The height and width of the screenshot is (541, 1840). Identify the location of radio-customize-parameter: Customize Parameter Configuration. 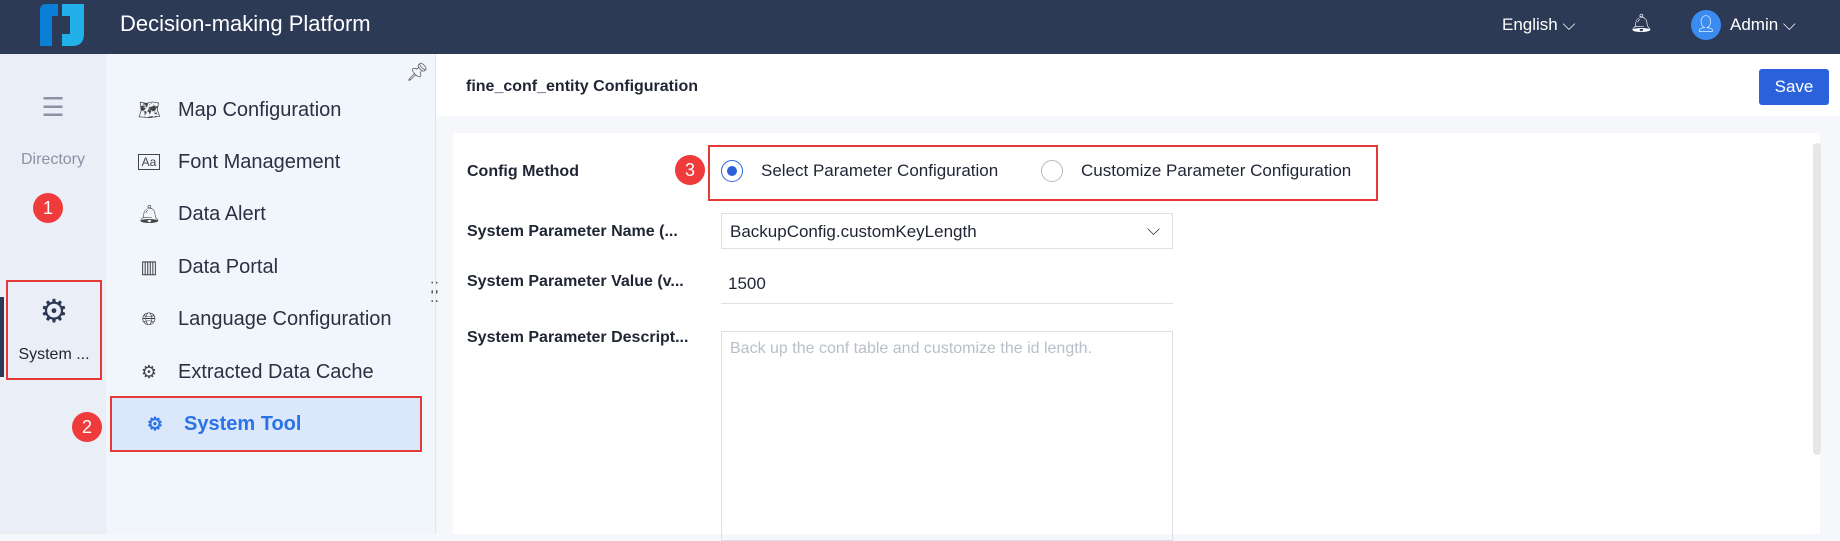
(1196, 171).